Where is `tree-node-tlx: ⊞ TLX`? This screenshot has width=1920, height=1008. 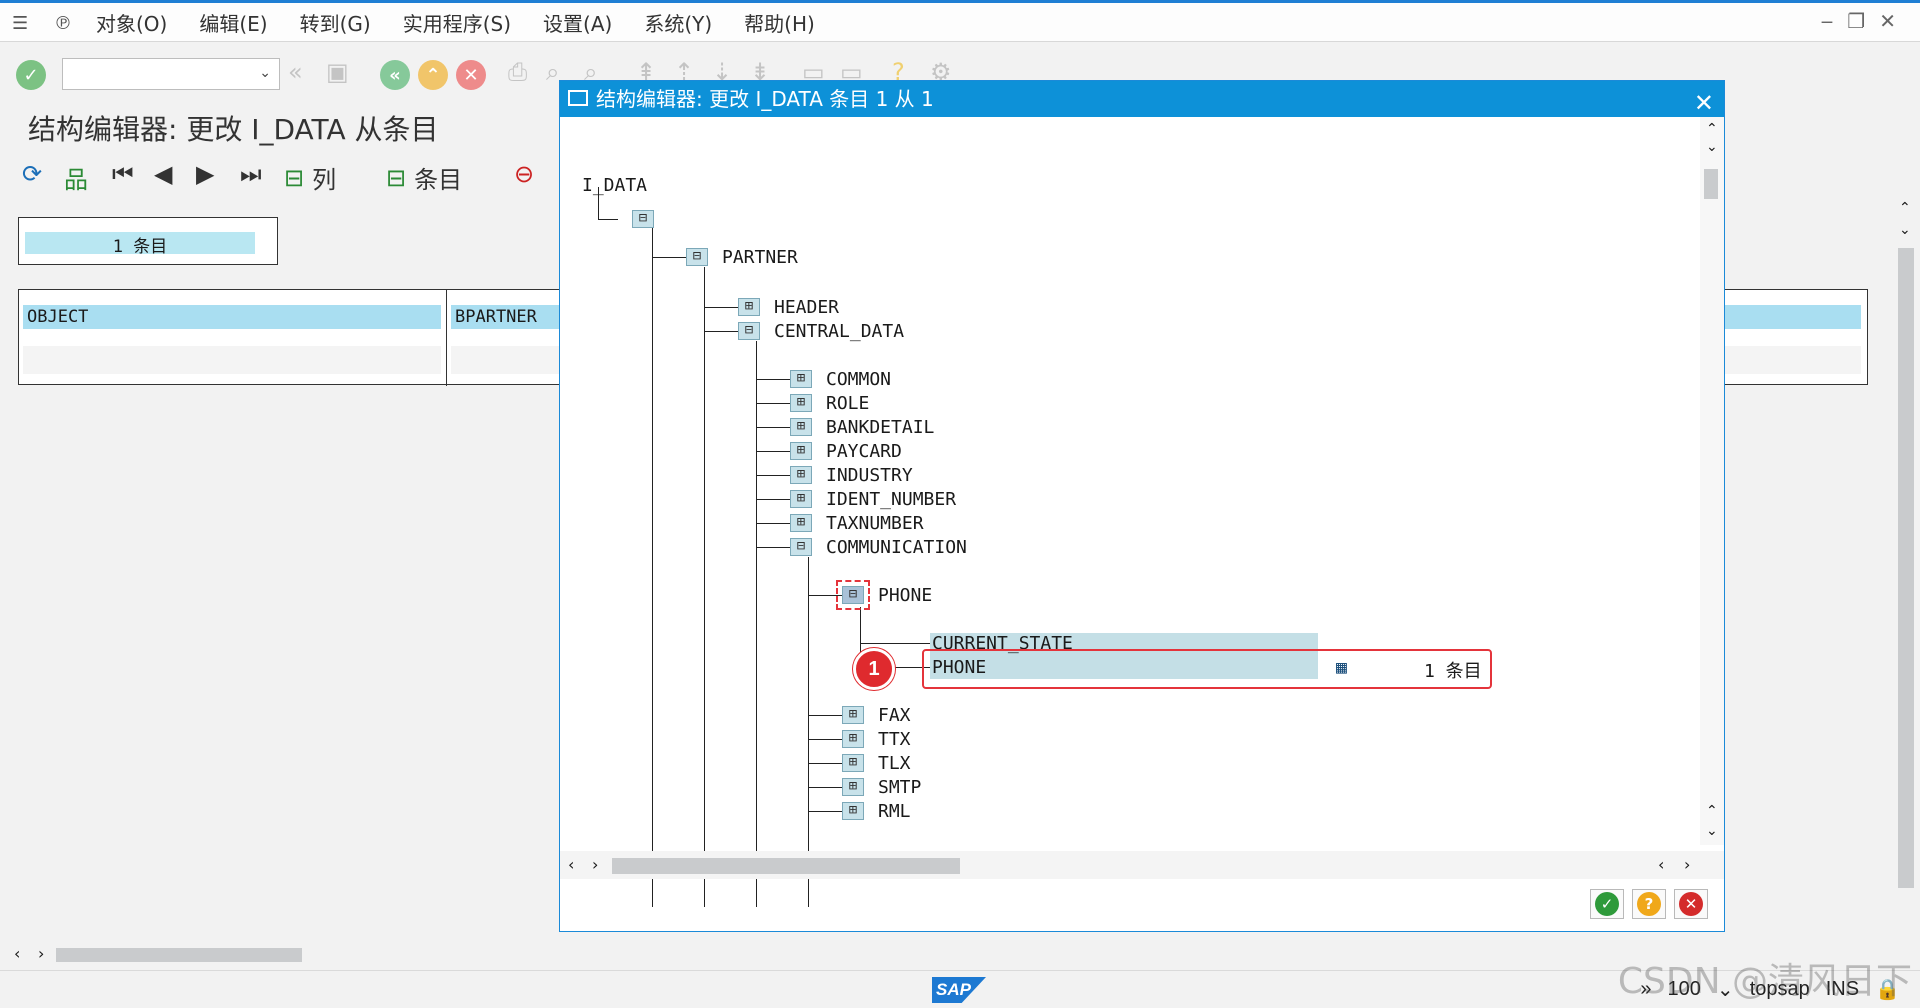 tree-node-tlx: ⊞ TLX is located at coordinates (876, 763).